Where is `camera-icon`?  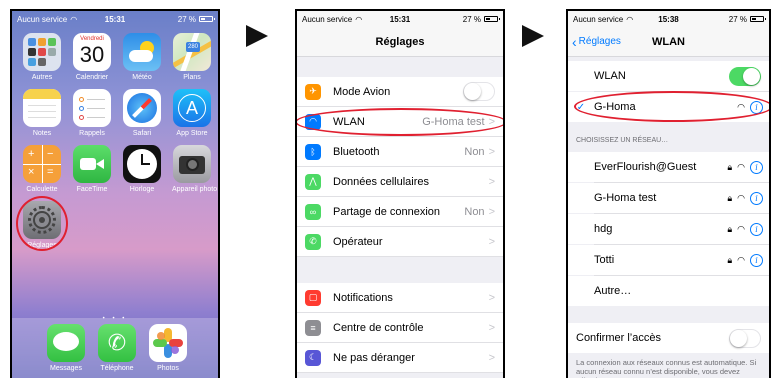
camera-icon is located at coordinates (192, 164).